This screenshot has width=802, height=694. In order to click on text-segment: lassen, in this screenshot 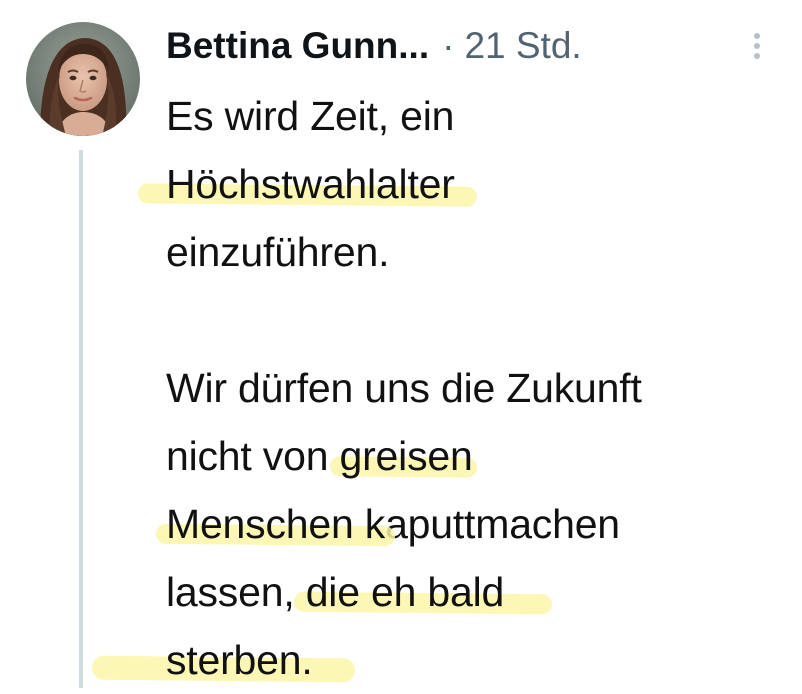, I will do `click(236, 592)`.